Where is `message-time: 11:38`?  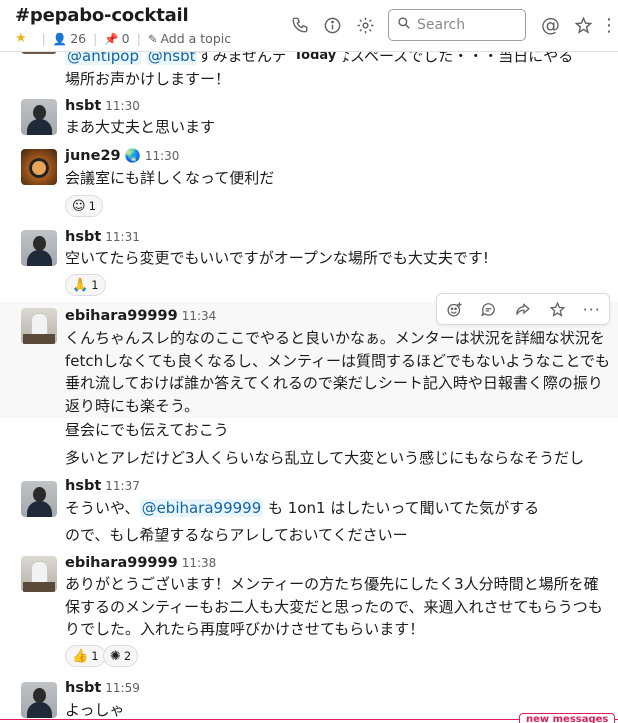 message-time: 11:38 is located at coordinates (199, 563).